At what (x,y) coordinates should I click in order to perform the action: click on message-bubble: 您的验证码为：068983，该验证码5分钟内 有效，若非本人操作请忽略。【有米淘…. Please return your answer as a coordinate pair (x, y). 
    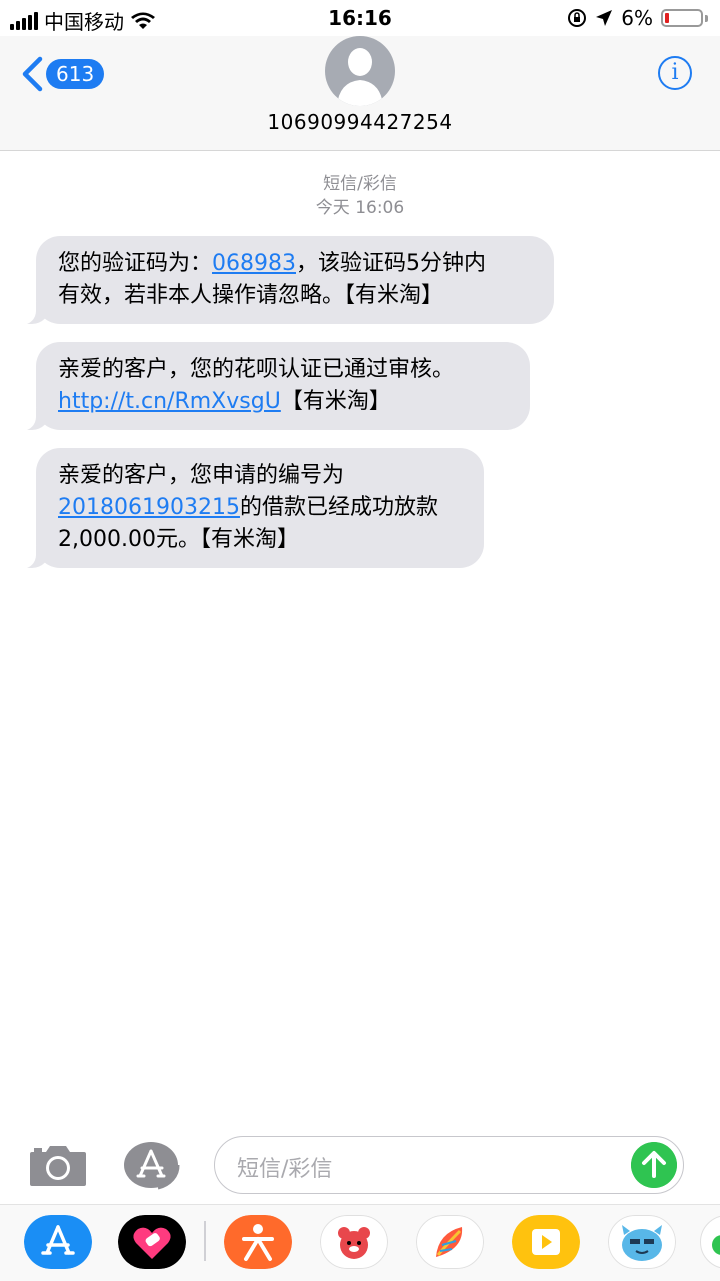
    Looking at the image, I should click on (295, 280).